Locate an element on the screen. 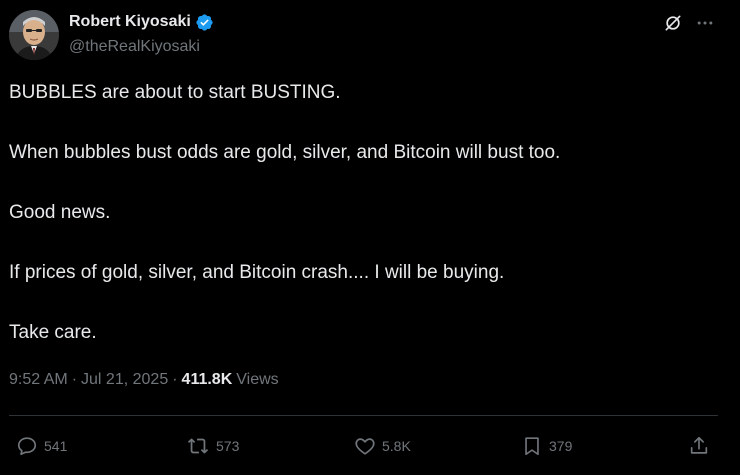 The width and height of the screenshot is (740, 475). views-count: 411.8K is located at coordinates (207, 379).